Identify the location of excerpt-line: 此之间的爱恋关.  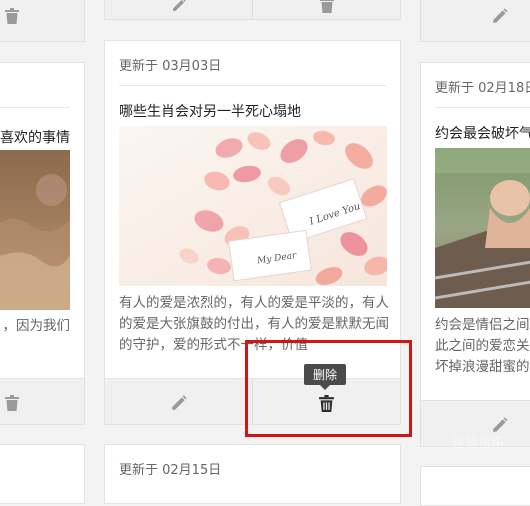
(482, 346).